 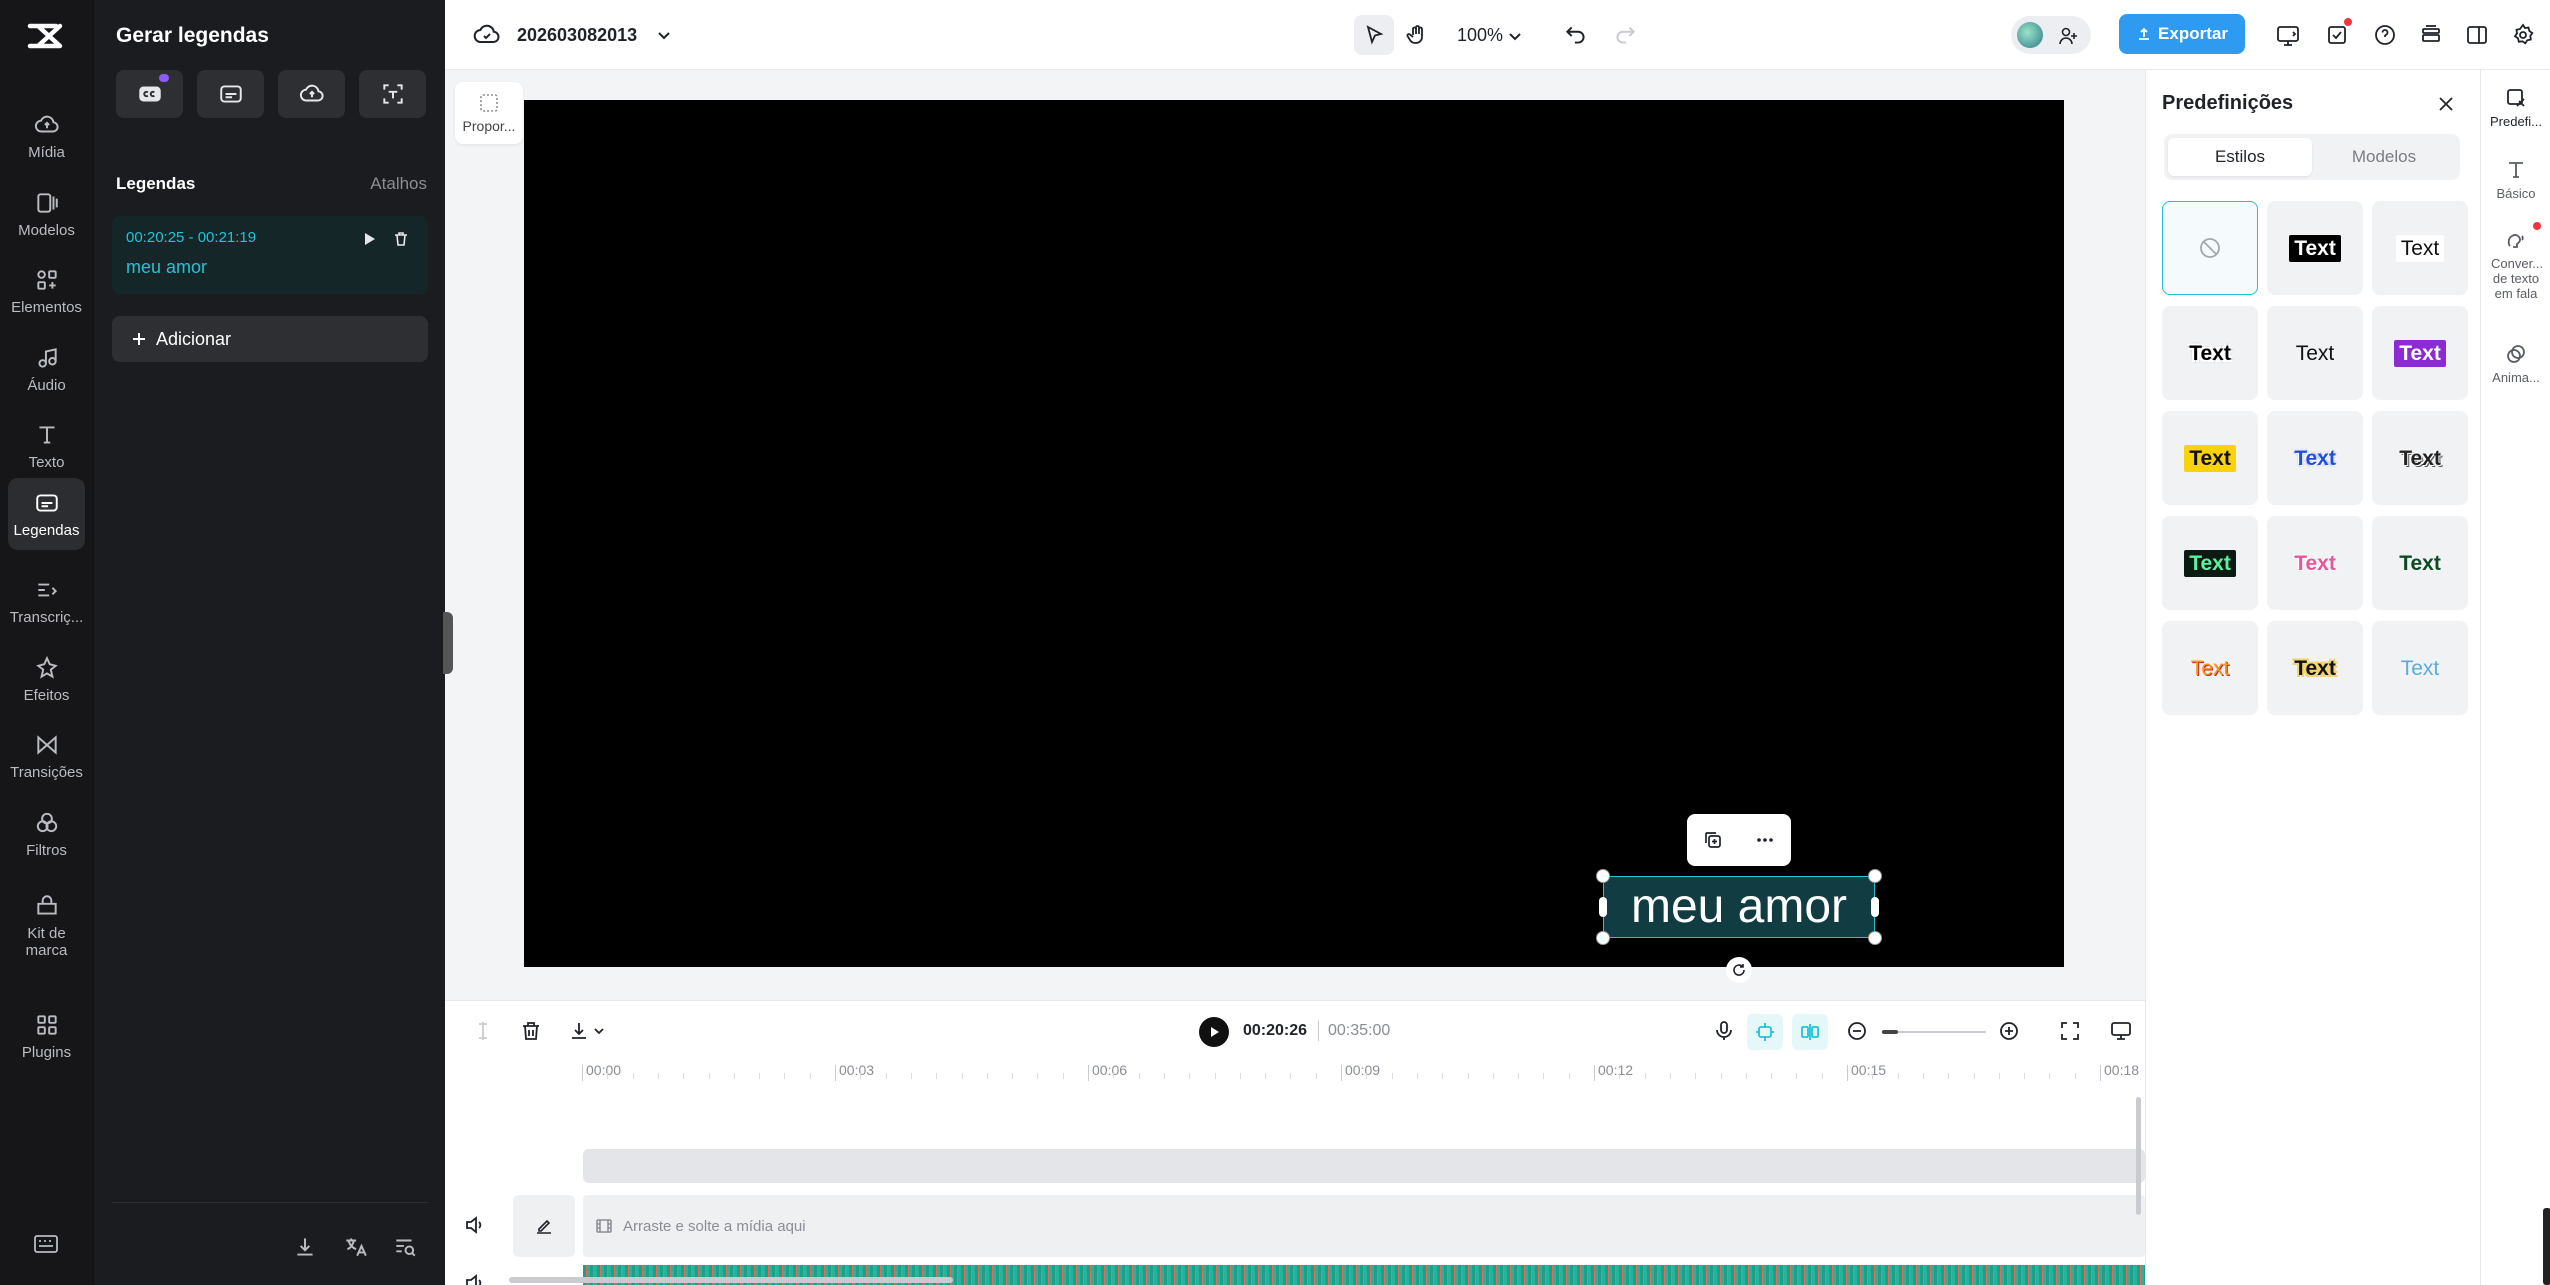 What do you see at coordinates (1857, 1031) in the screenshot?
I see `zoom-out-icon` at bounding box center [1857, 1031].